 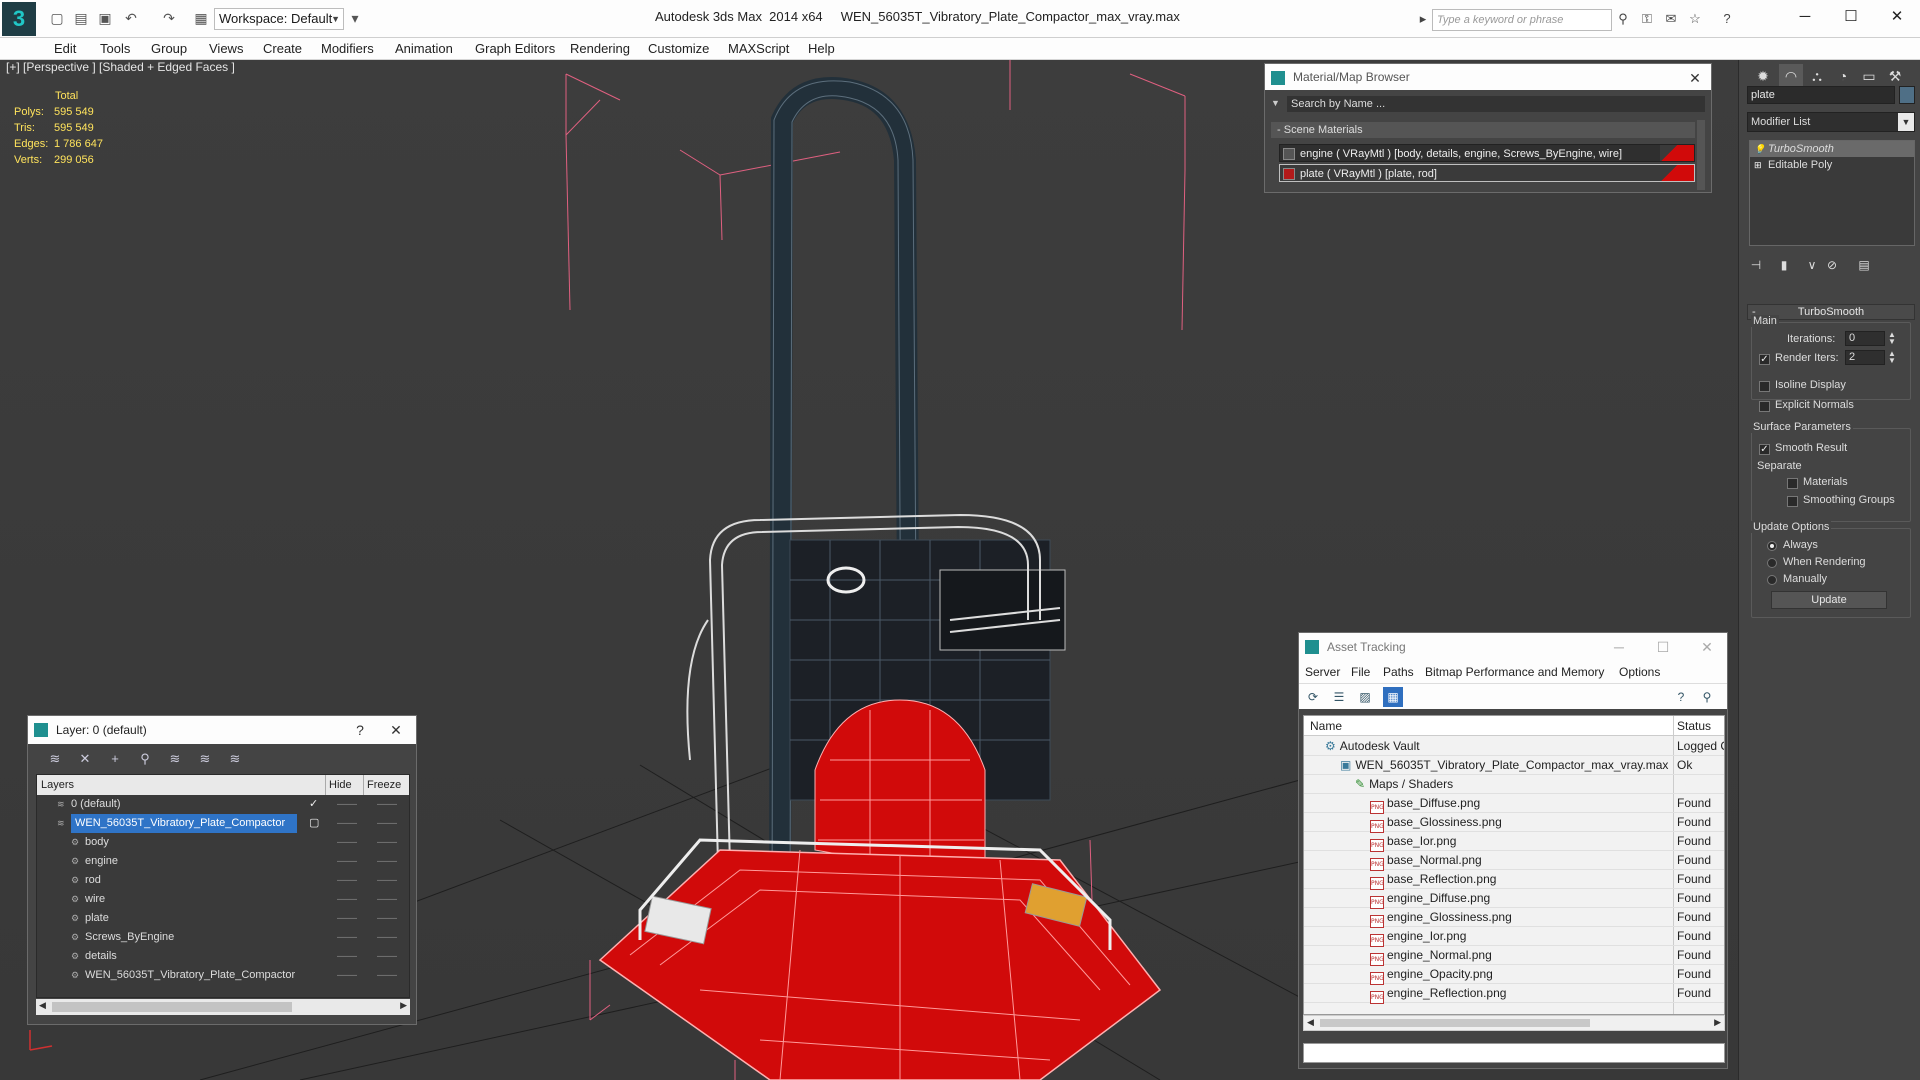 What do you see at coordinates (1514, 994) in the screenshot?
I see `asset-row: PNG engine_Reflection.png Found` at bounding box center [1514, 994].